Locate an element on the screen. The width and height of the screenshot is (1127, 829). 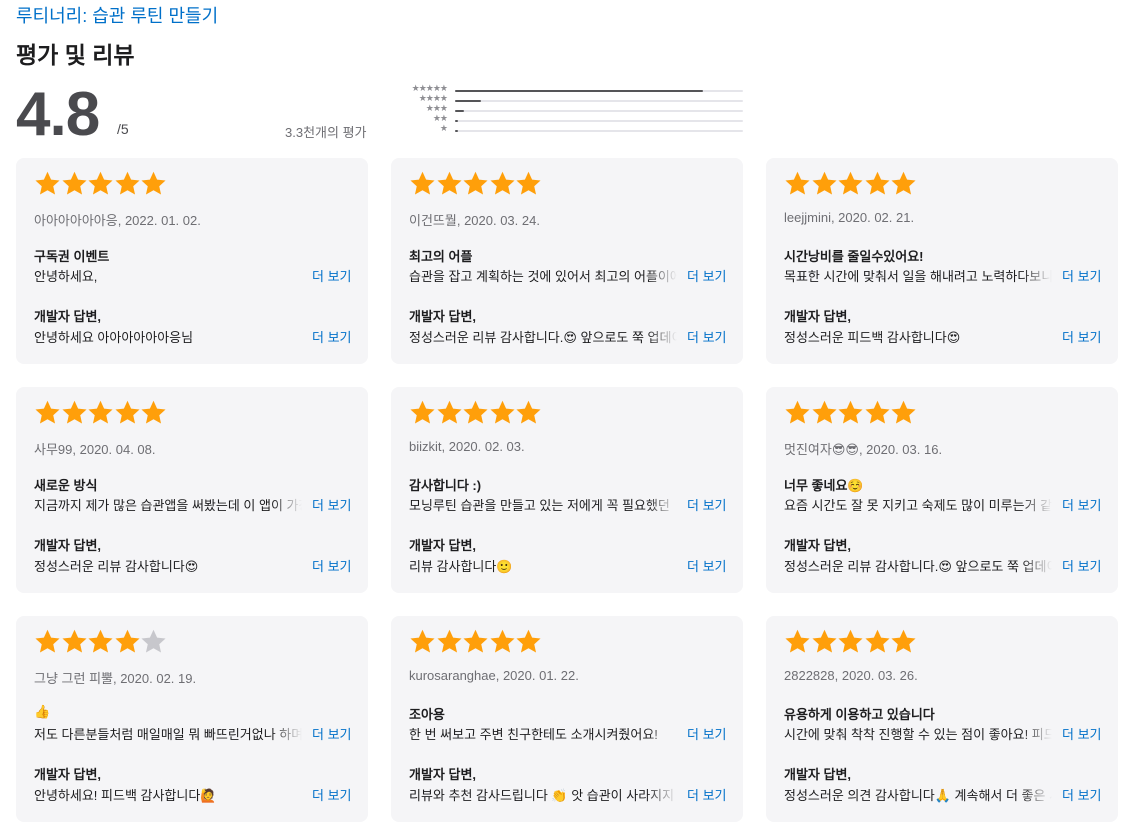
review-body: 모닝루틴 습관을 만들고 있는 저에게 꼭 필요했던 is located at coordinates (543, 504).